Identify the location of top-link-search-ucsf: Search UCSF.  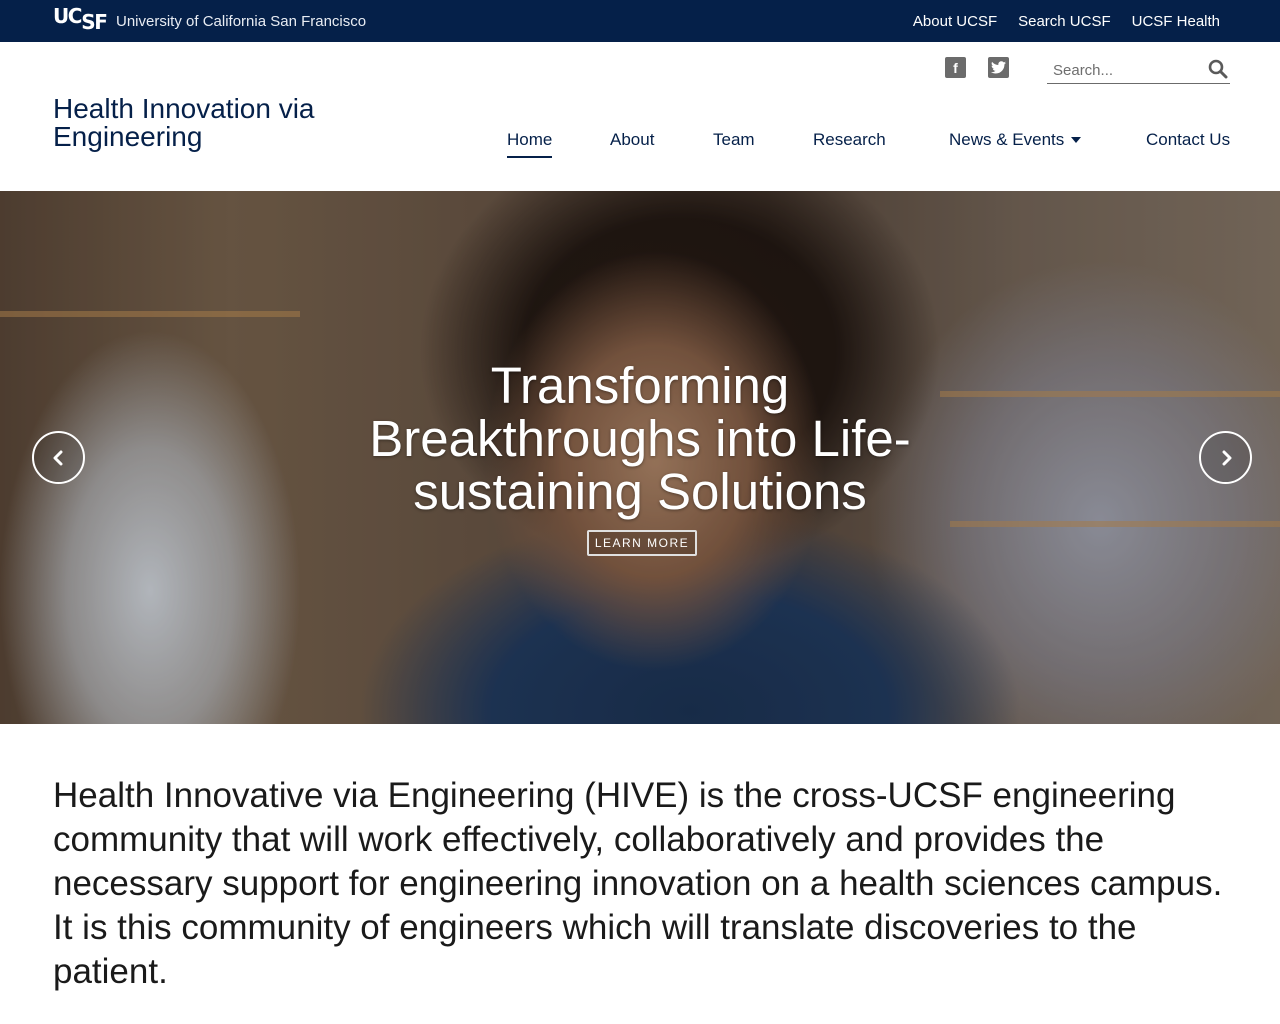
(1064, 21).